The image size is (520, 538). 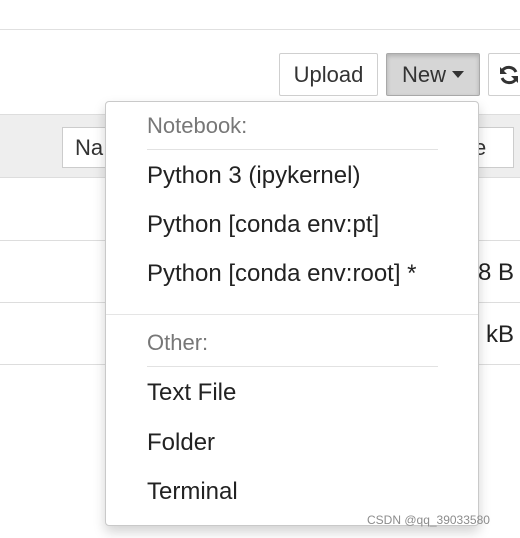 What do you see at coordinates (495, 272) in the screenshot?
I see `row-file-size: 8 B` at bounding box center [495, 272].